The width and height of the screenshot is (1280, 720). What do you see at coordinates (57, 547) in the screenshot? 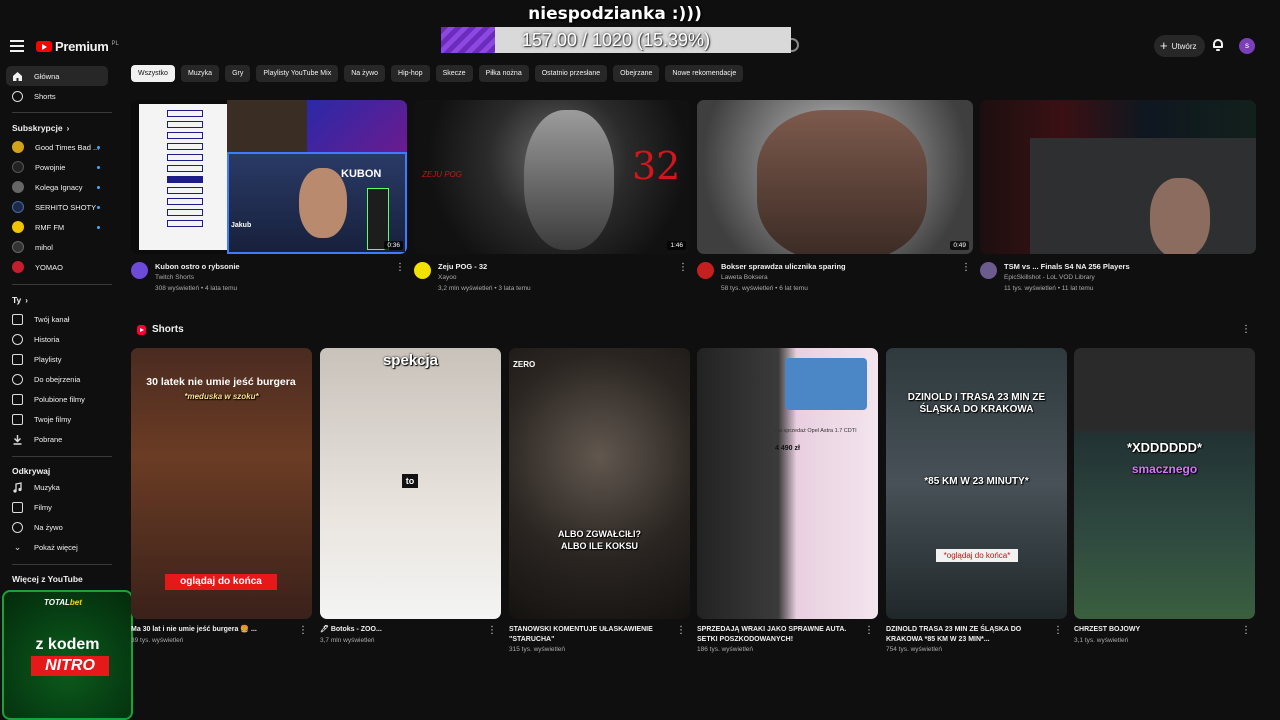
I see `sidebar-show-more: ⌄ Pokaż więcej` at bounding box center [57, 547].